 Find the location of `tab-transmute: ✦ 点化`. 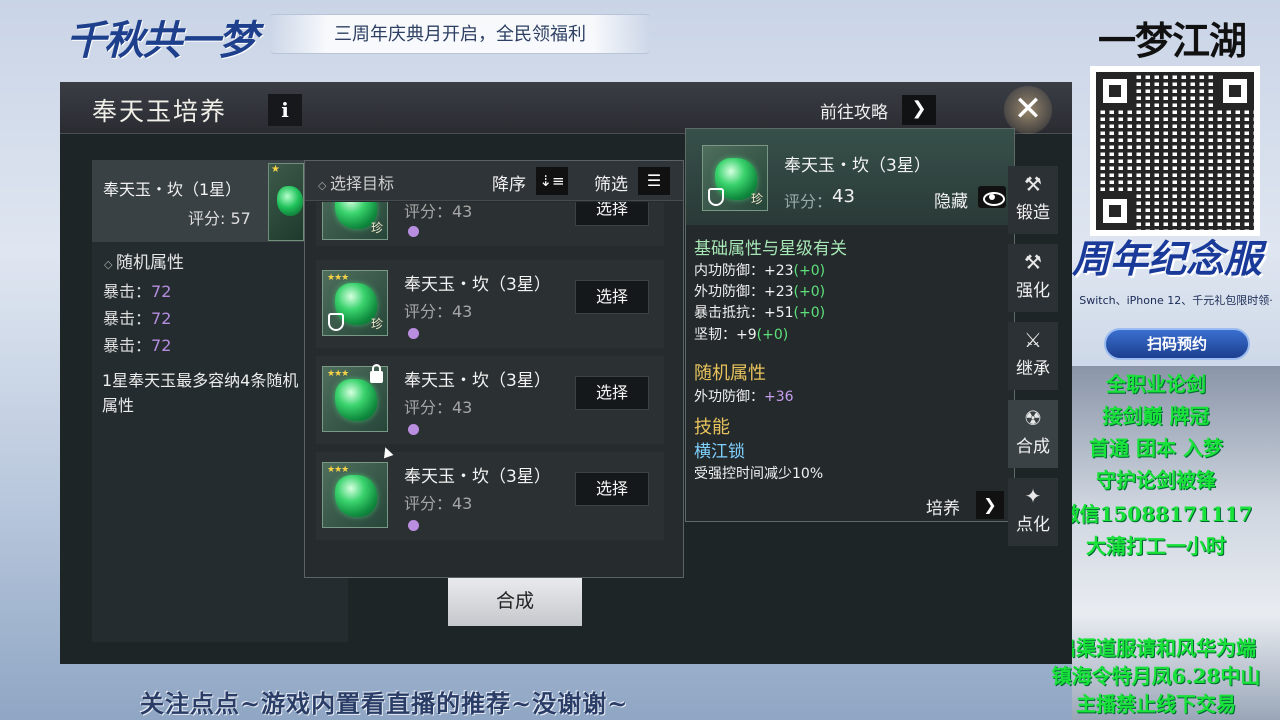

tab-transmute: ✦ 点化 is located at coordinates (1033, 512).